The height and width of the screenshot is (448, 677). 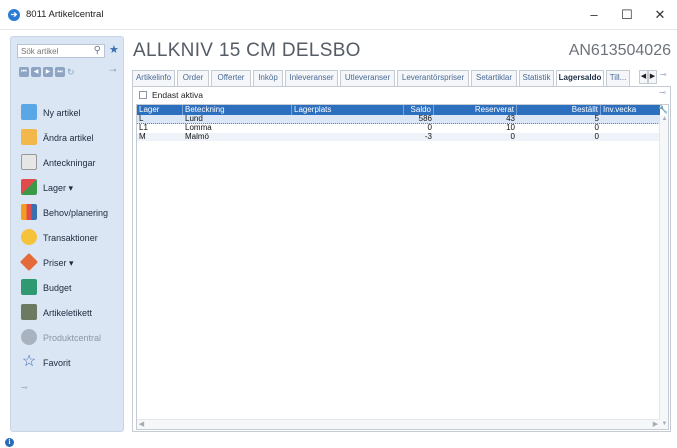 What do you see at coordinates (36, 72) in the screenshot?
I see `previous-record-icon: ◀` at bounding box center [36, 72].